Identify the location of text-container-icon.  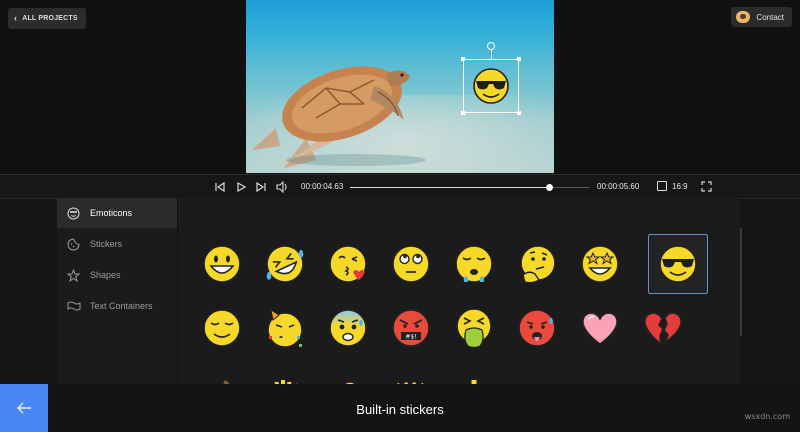
(73, 306).